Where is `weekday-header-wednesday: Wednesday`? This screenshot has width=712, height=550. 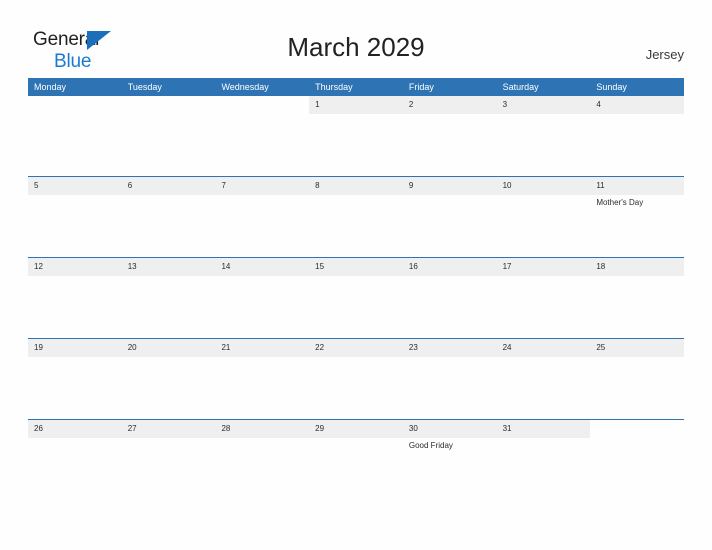 weekday-header-wednesday: Wednesday is located at coordinates (245, 87).